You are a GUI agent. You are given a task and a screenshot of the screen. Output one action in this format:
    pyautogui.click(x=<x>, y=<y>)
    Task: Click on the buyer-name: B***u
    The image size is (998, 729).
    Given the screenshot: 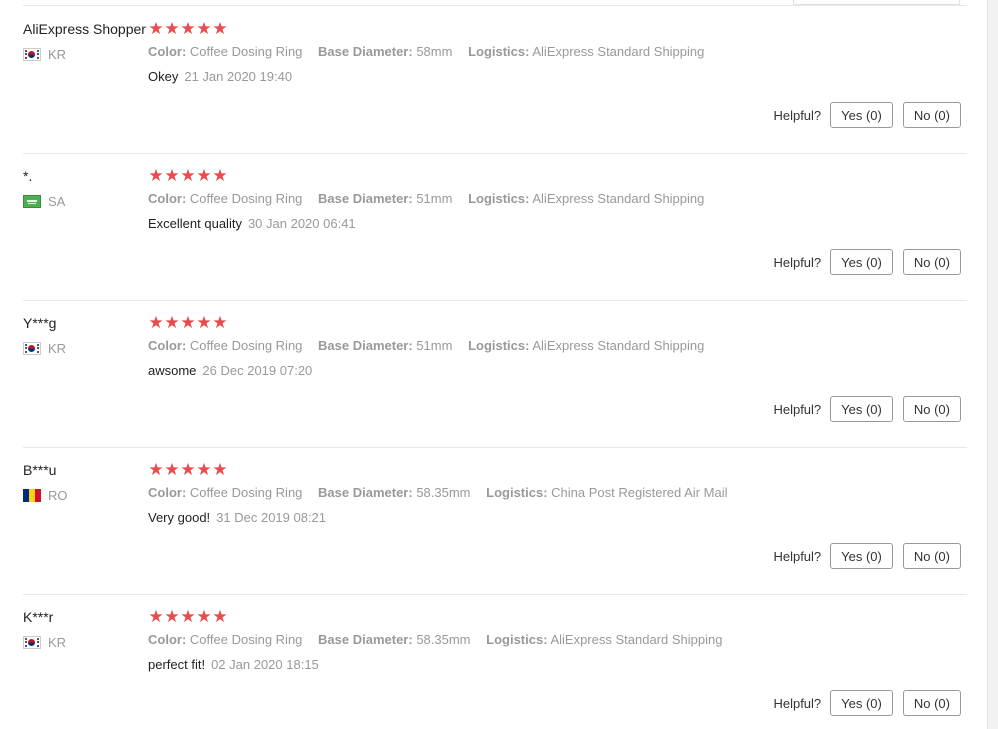 What is the action you would take?
    pyautogui.click(x=40, y=470)
    